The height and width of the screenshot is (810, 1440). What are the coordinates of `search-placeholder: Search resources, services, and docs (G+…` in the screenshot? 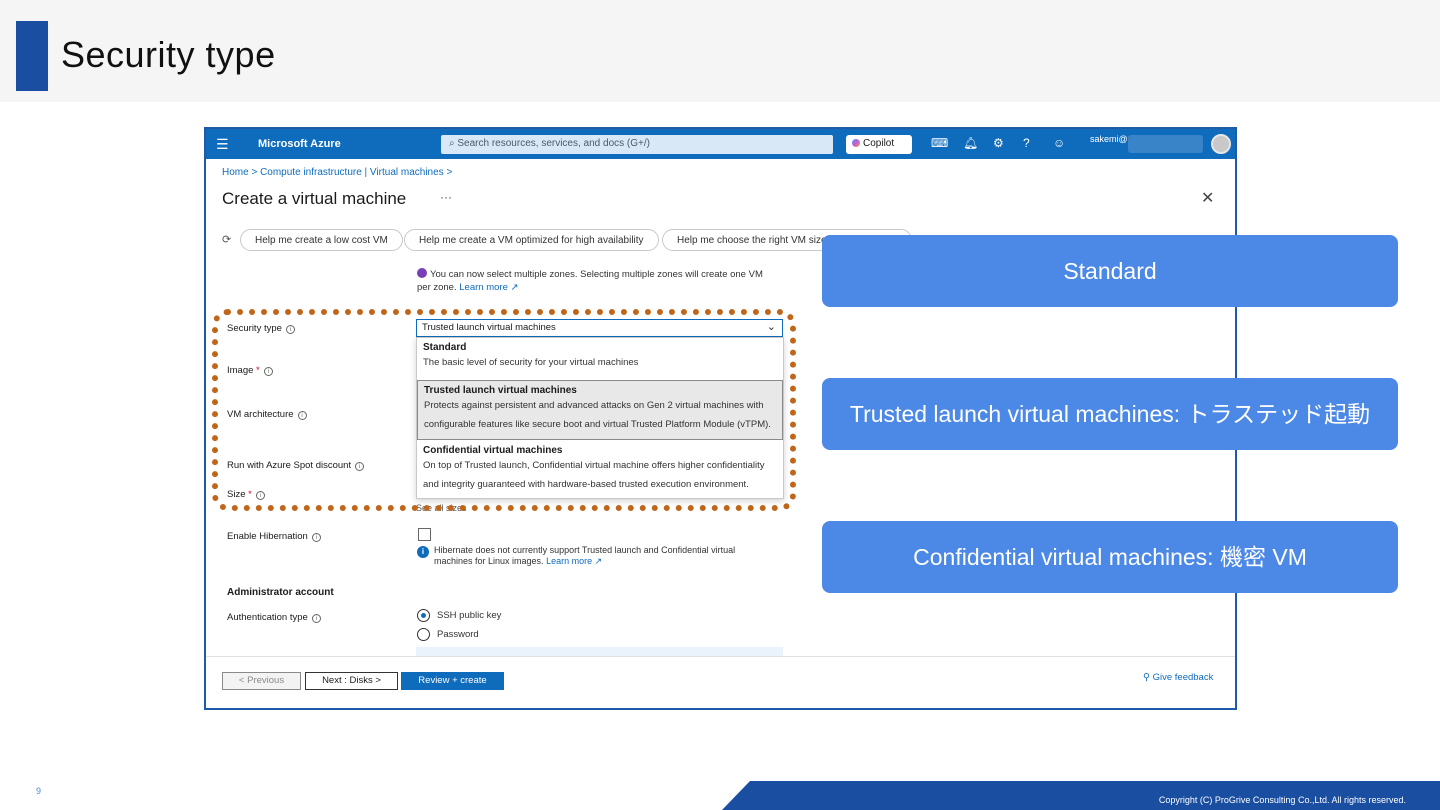 It's located at (553, 143).